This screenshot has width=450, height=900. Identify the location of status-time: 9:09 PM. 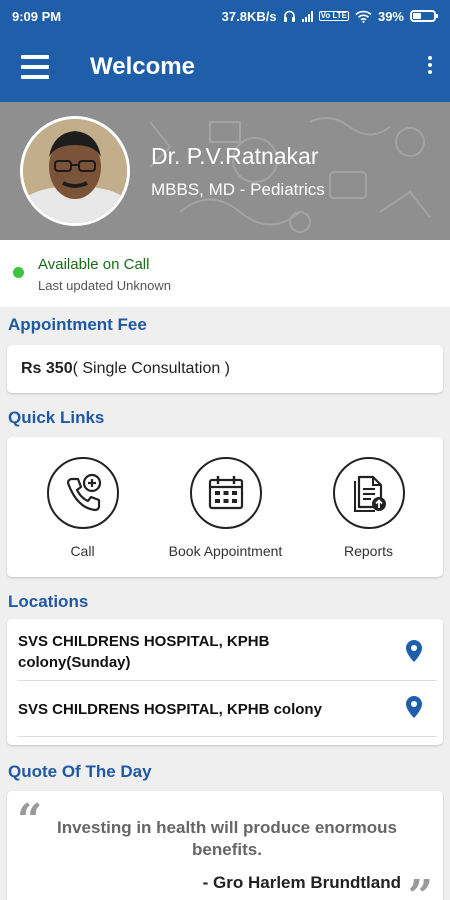
(37, 16).